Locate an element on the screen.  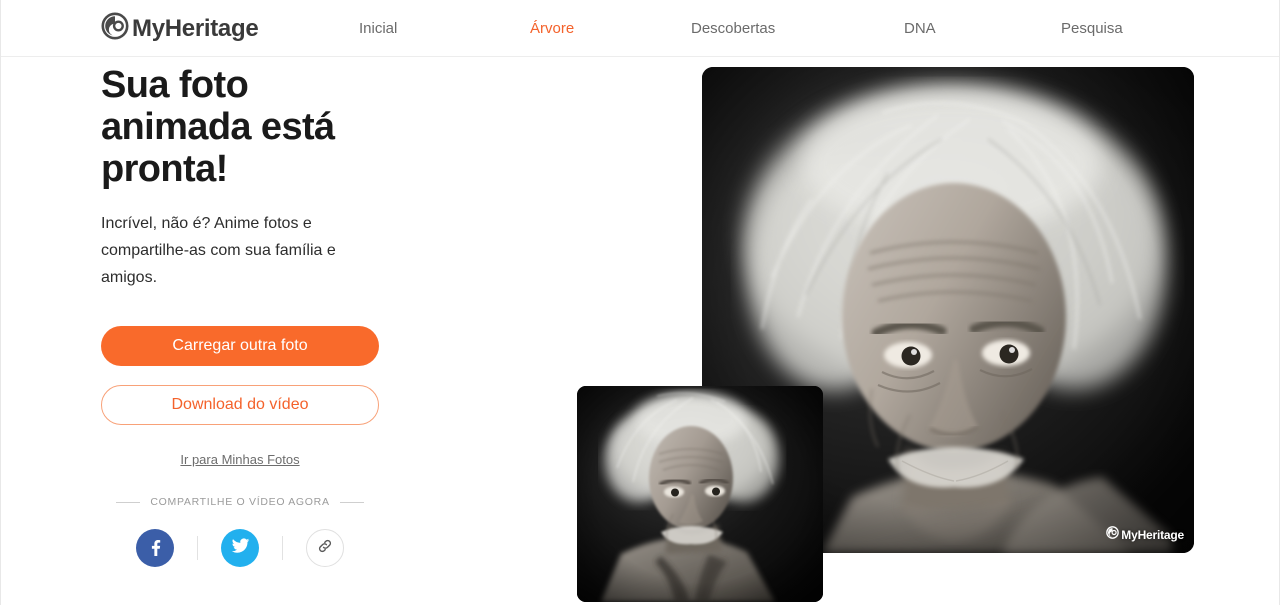
upload-another-photo-button: Carregar outra foto is located at coordinates (240, 346).